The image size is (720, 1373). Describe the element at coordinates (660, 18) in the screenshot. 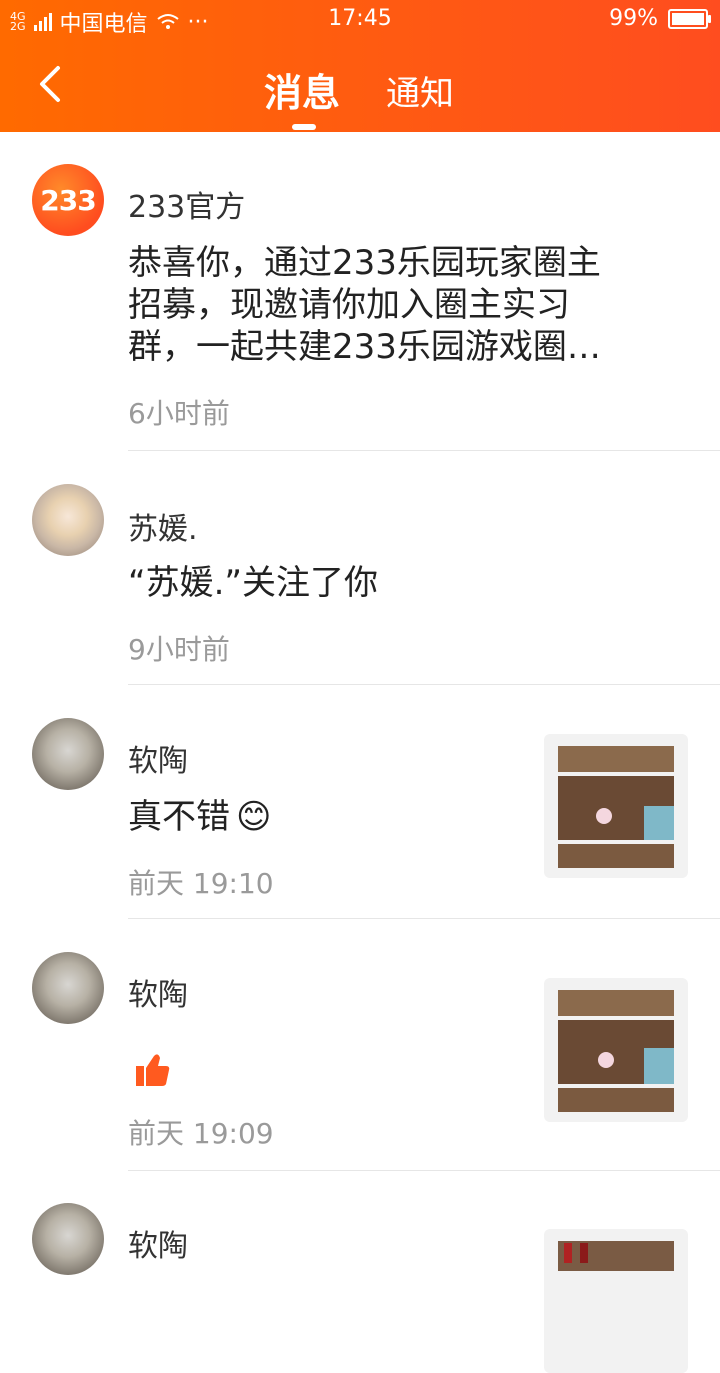

I see `status-right: 99%` at that location.